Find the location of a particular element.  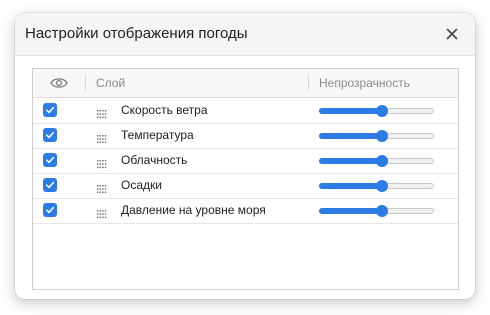

layer-name: Температура is located at coordinates (157, 135).